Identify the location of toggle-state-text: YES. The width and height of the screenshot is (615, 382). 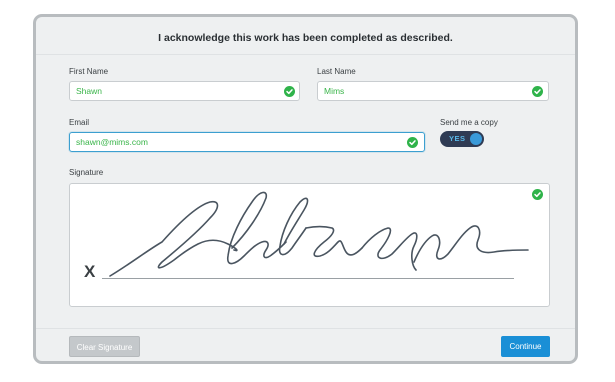
(457, 138).